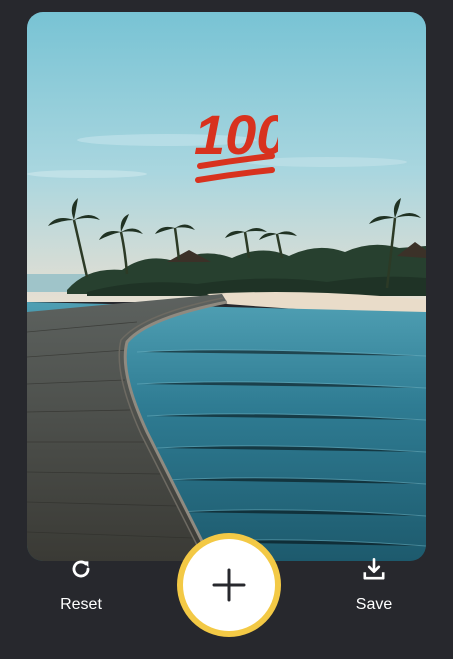  I want to click on save-label: Save, so click(374, 604).